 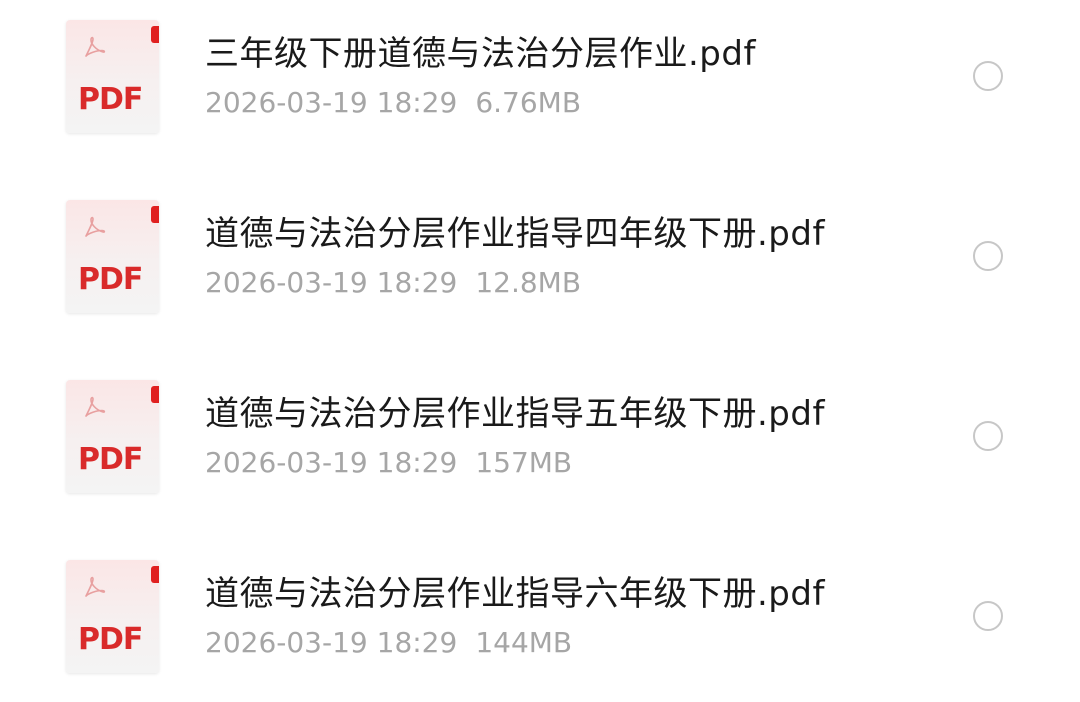 I want to click on file-meta: 2026-03-19 18:29 157MB, so click(x=388, y=462).